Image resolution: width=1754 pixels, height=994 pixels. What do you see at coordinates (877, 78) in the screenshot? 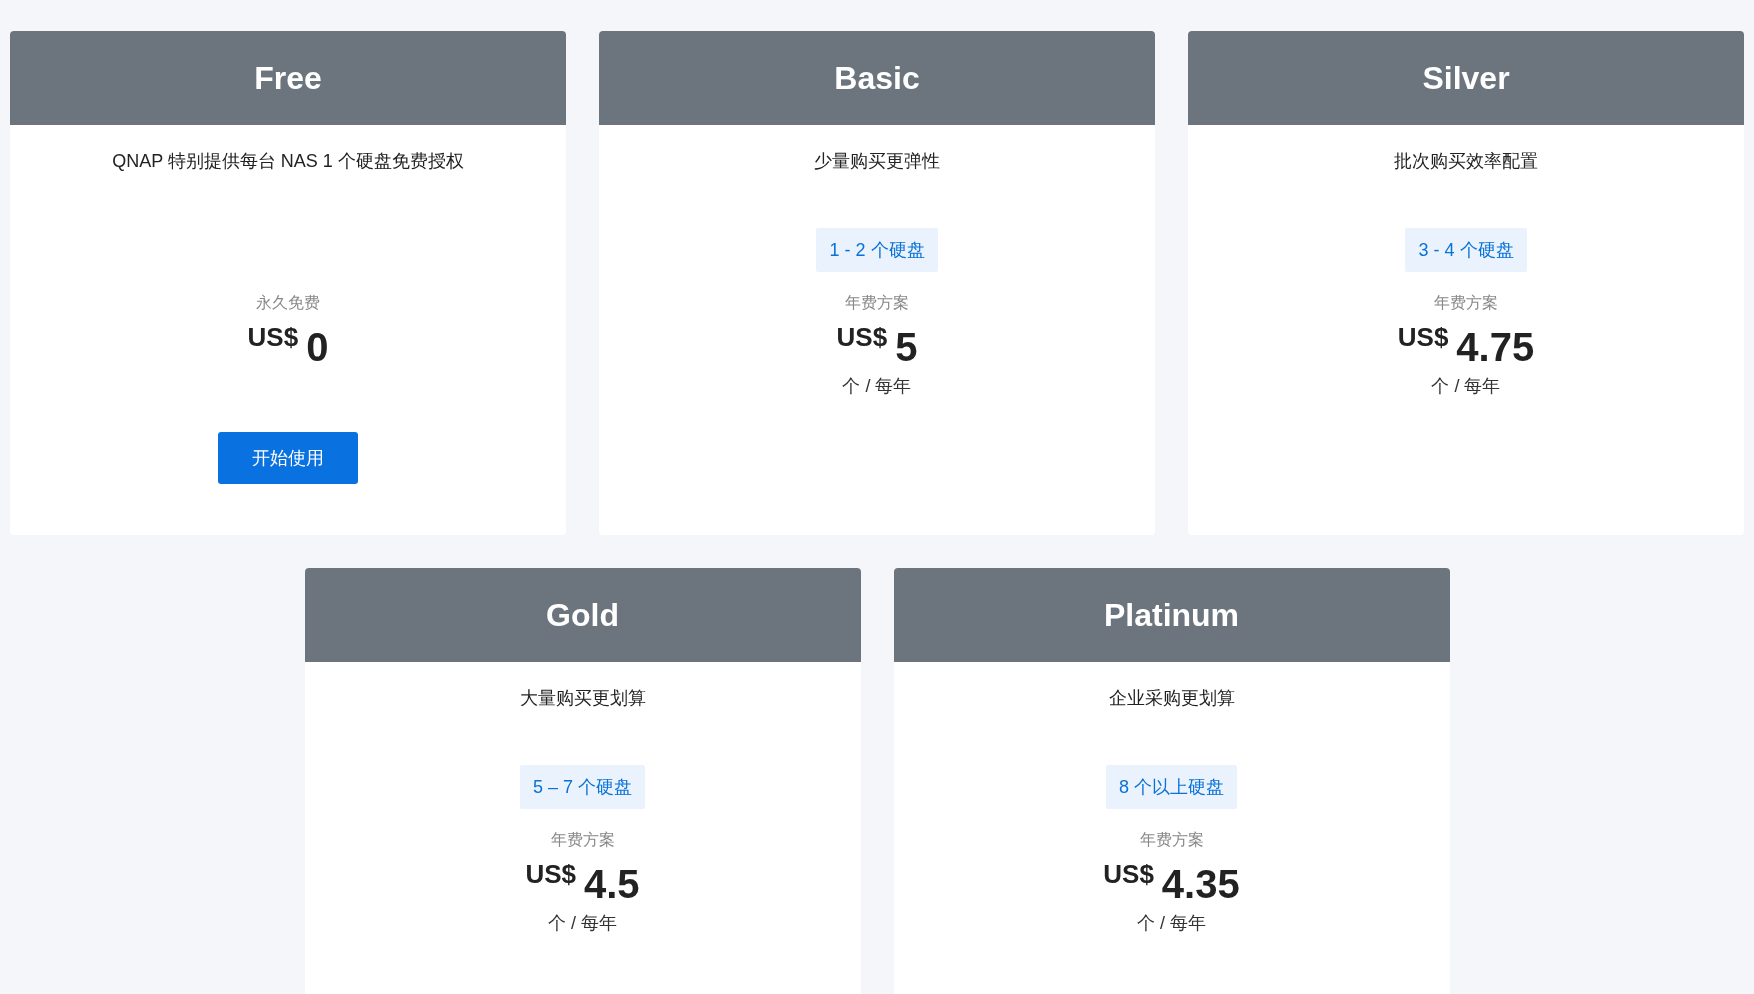
I see `plan-title: Basic` at bounding box center [877, 78].